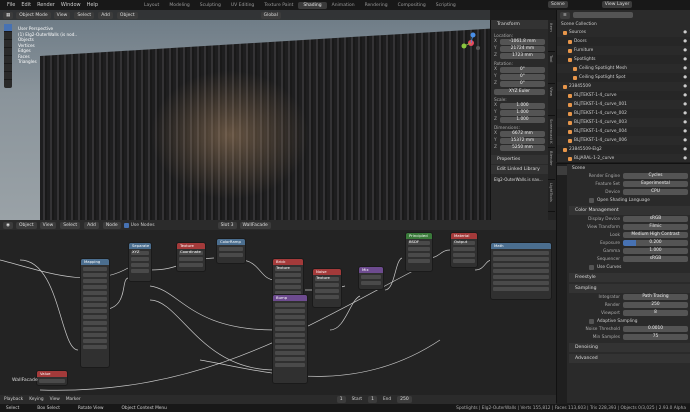  What do you see at coordinates (562, 230) in the screenshot?
I see `material-tab-icon` at bounding box center [562, 230].